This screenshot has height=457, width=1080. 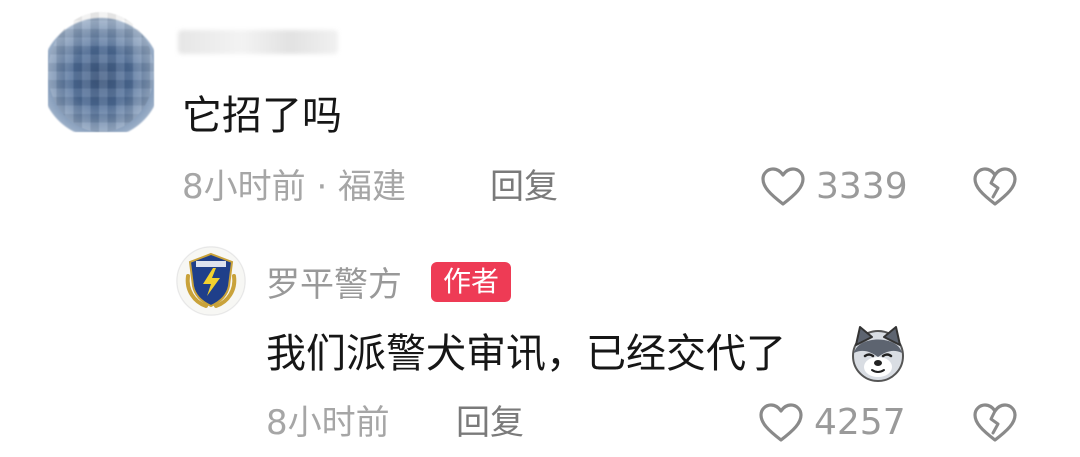 What do you see at coordinates (258, 42) in the screenshot?
I see `commenter-username-blurred` at bounding box center [258, 42].